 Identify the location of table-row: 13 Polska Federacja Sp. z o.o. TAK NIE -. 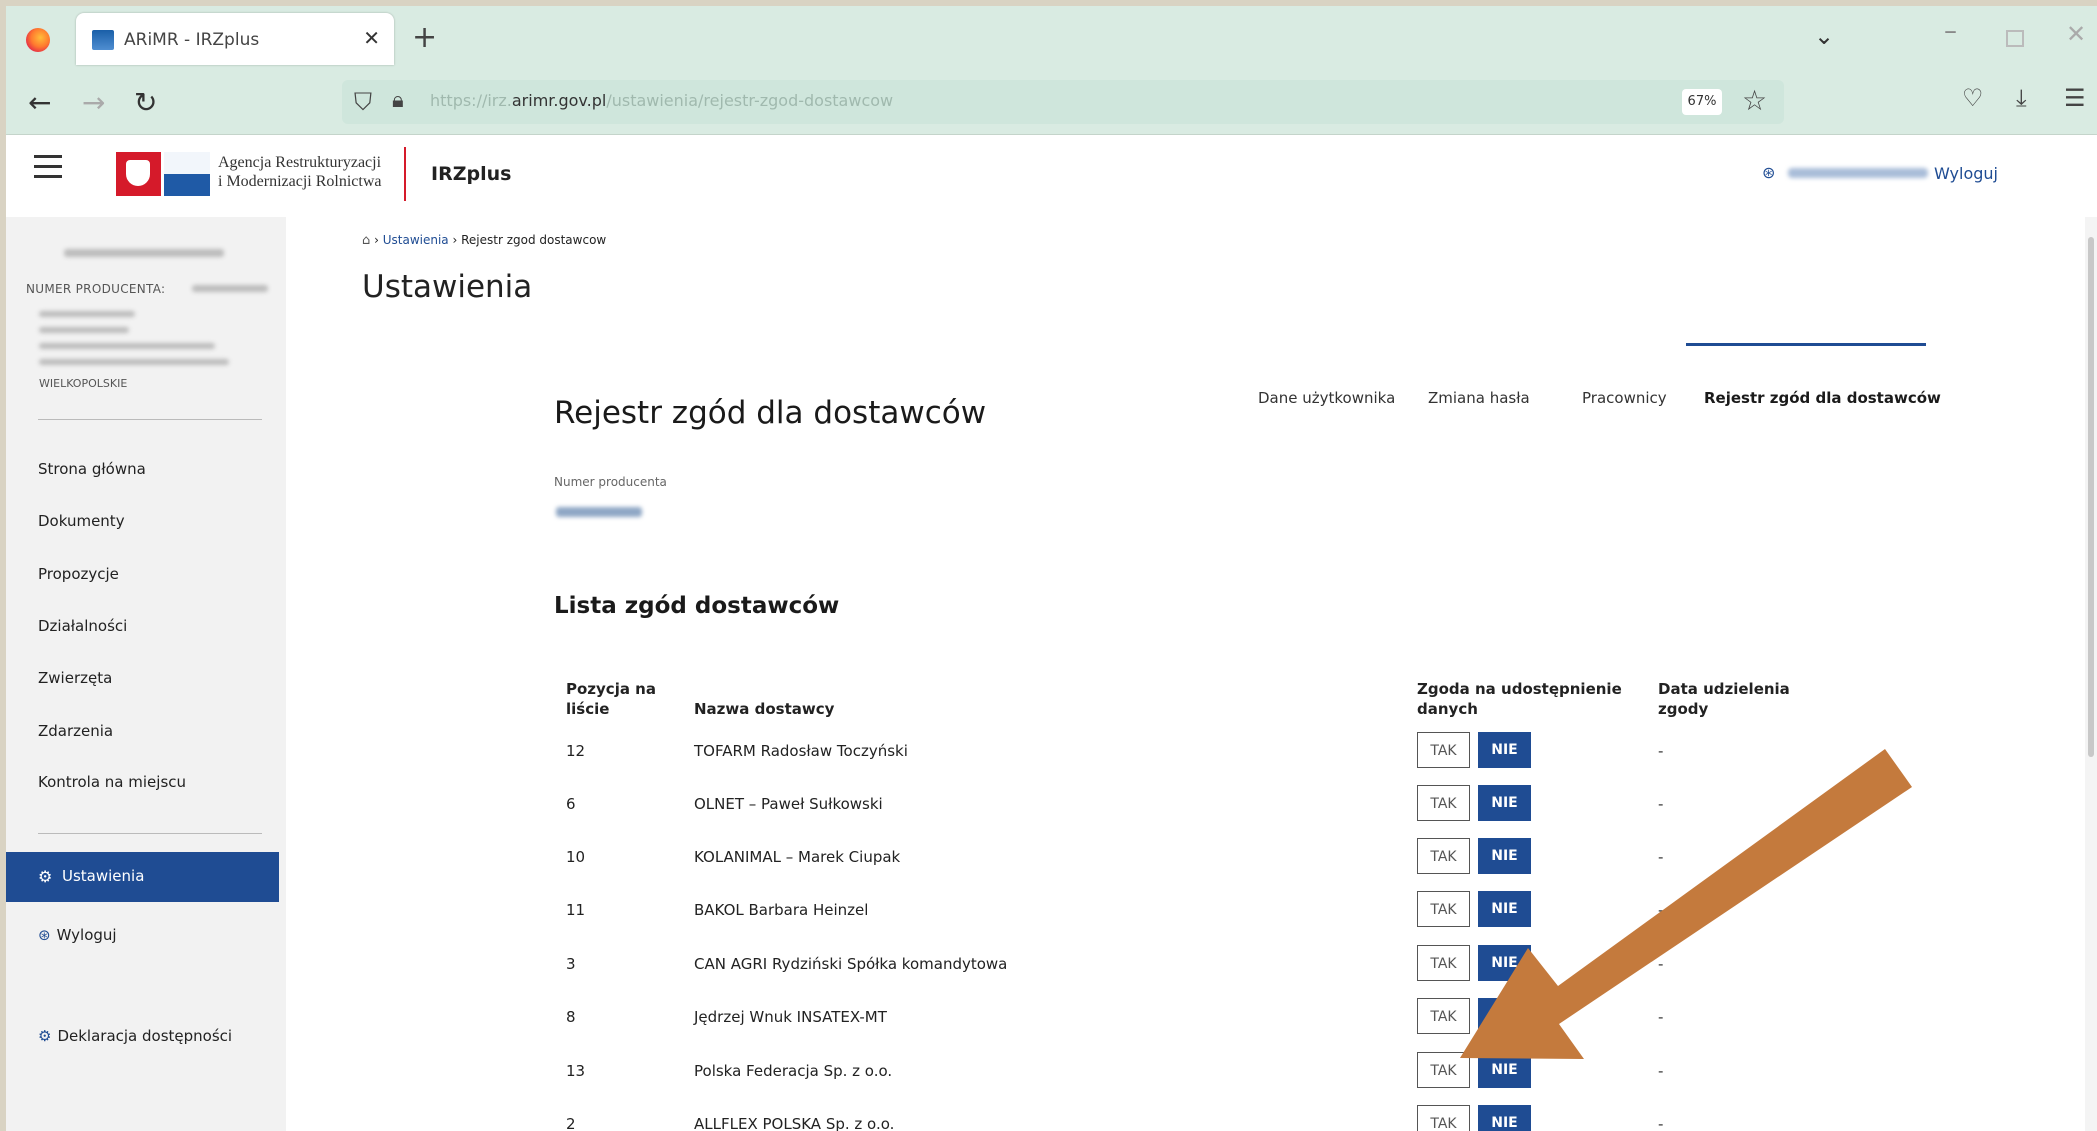
(1176, 1071).